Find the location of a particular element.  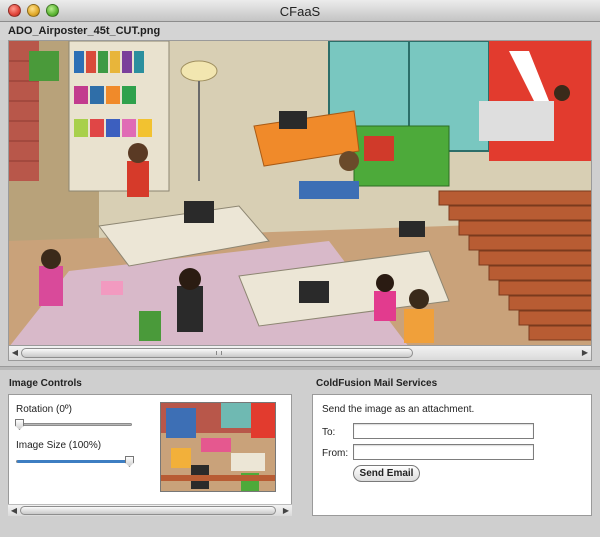

image-size-label: Image Size (100%) is located at coordinates (59, 445).